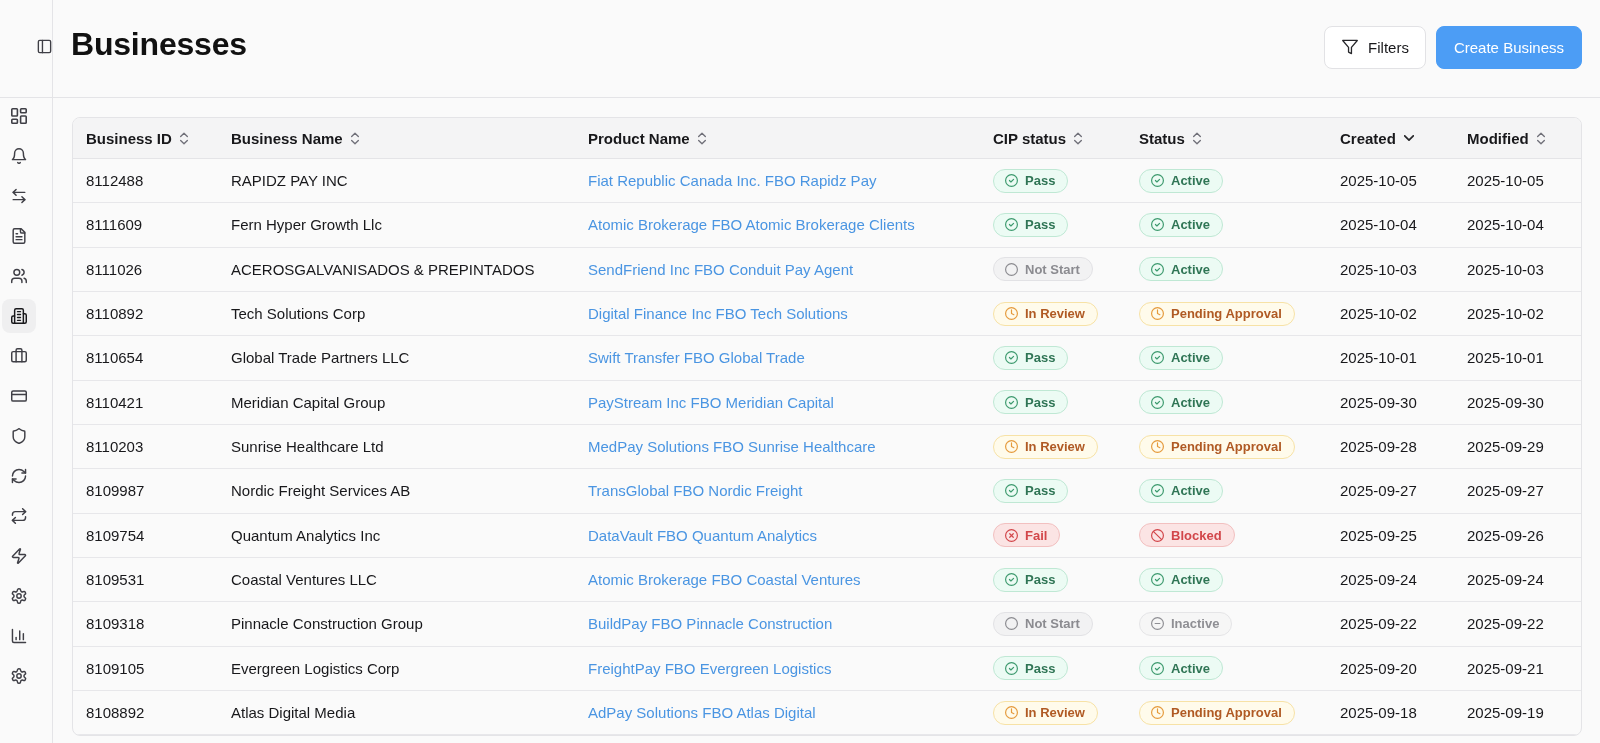 The image size is (1600, 743). I want to click on created-date: 2025-09-24, so click(1378, 580).